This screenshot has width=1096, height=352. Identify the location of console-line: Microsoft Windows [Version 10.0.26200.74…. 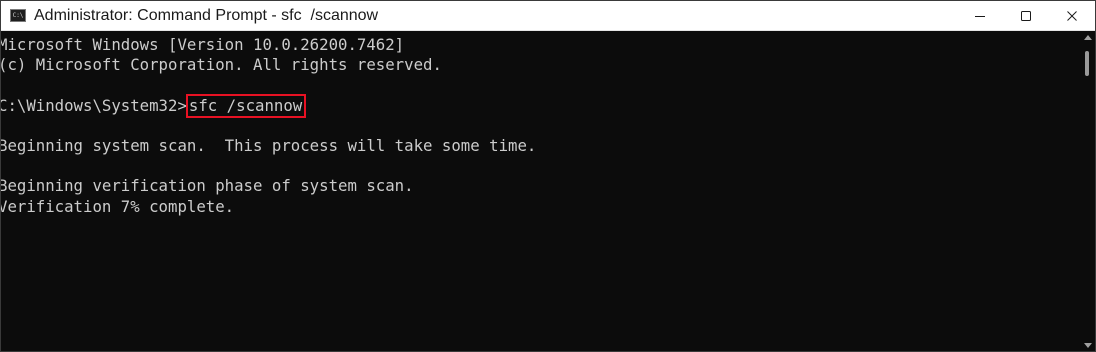
(203, 44).